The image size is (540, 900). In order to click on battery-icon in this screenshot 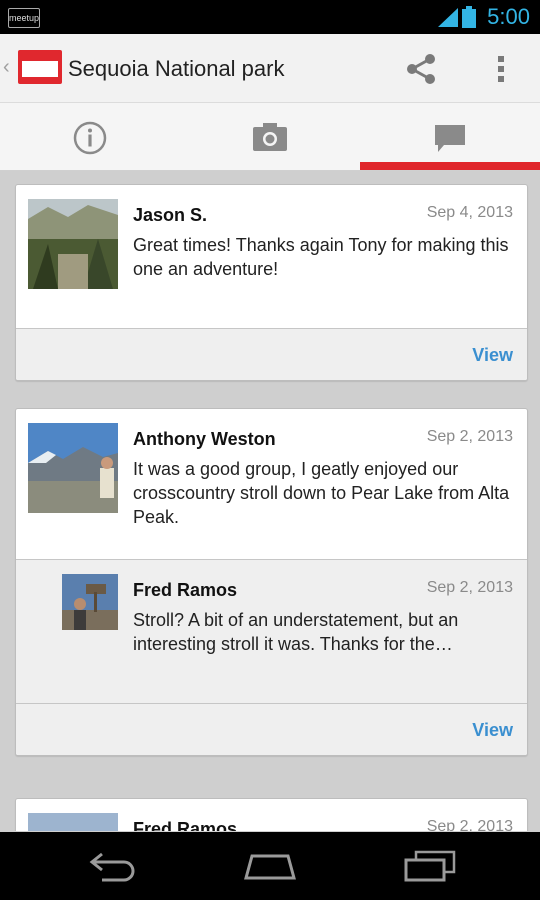, I will do `click(469, 17)`.